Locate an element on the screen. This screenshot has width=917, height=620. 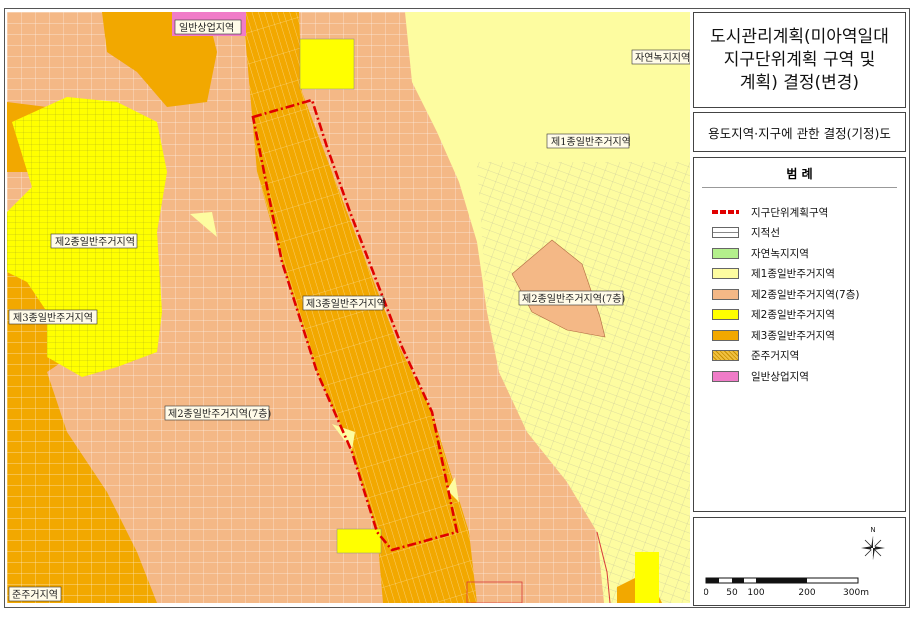
north-label: N is located at coordinates (872, 530).